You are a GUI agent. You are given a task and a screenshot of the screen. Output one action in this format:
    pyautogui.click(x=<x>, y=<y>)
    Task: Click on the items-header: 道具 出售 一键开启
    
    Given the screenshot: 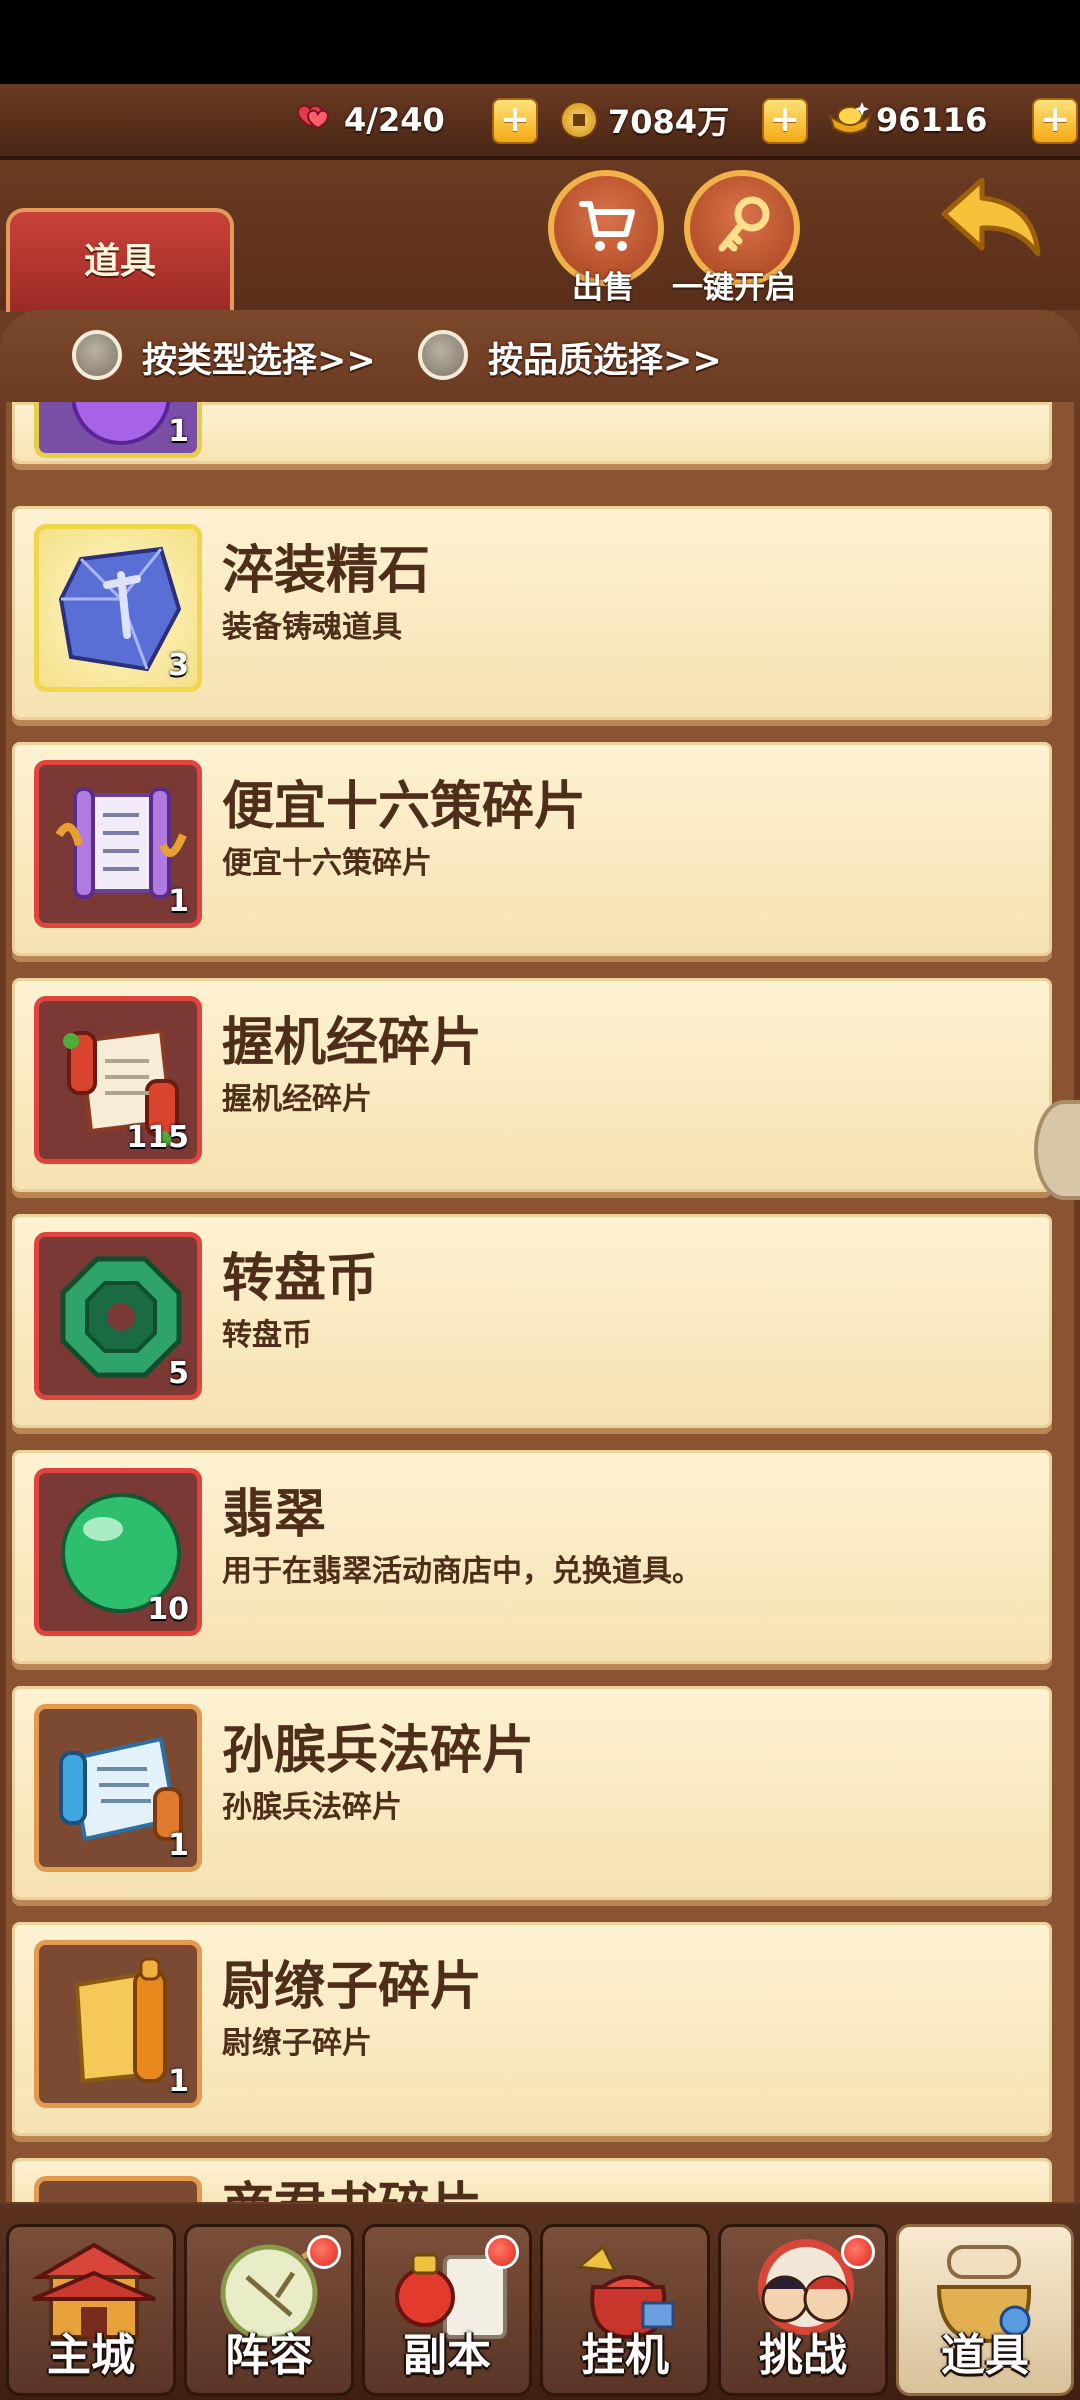 What is the action you would take?
    pyautogui.click(x=540, y=236)
    